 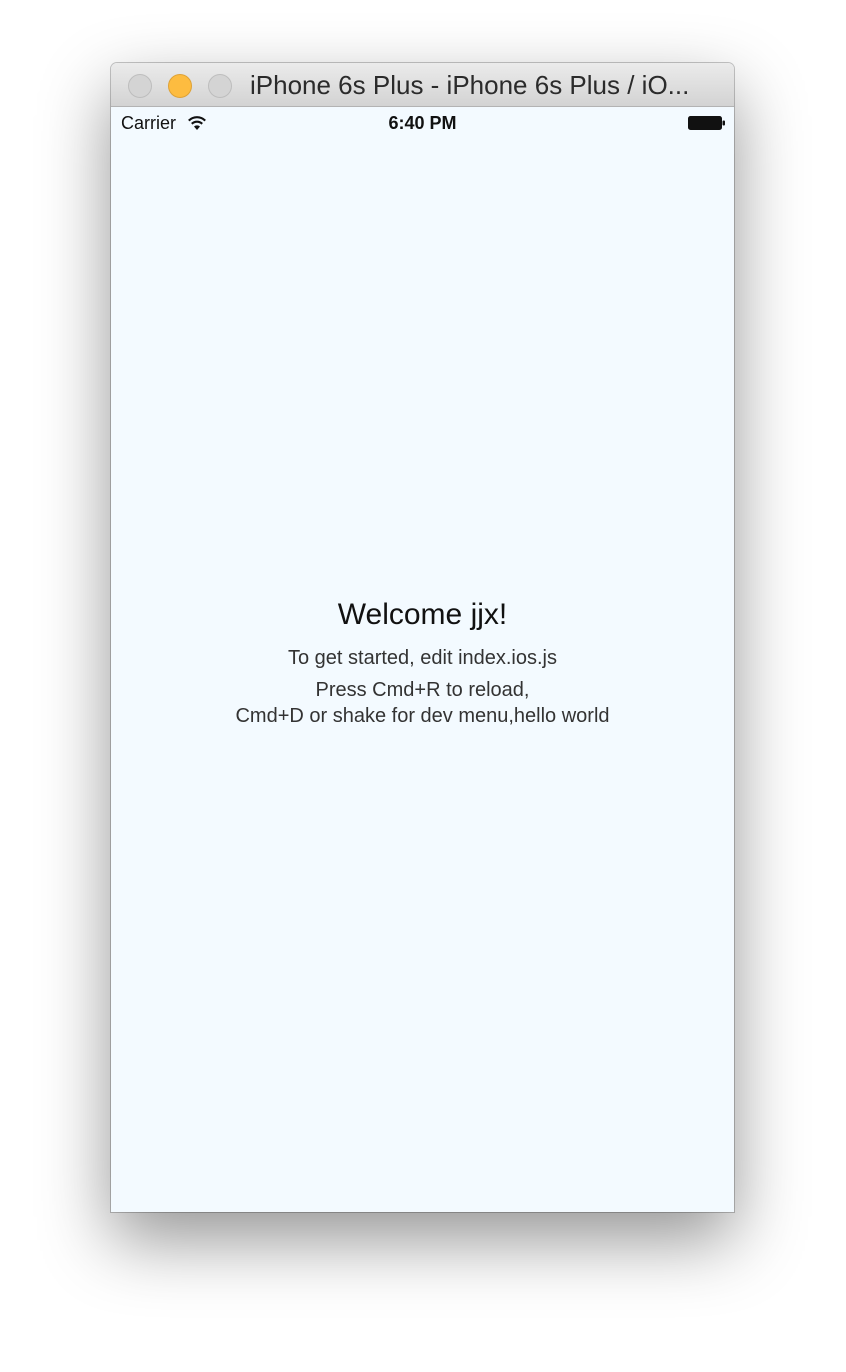 I want to click on zoom-button, so click(x=220, y=86).